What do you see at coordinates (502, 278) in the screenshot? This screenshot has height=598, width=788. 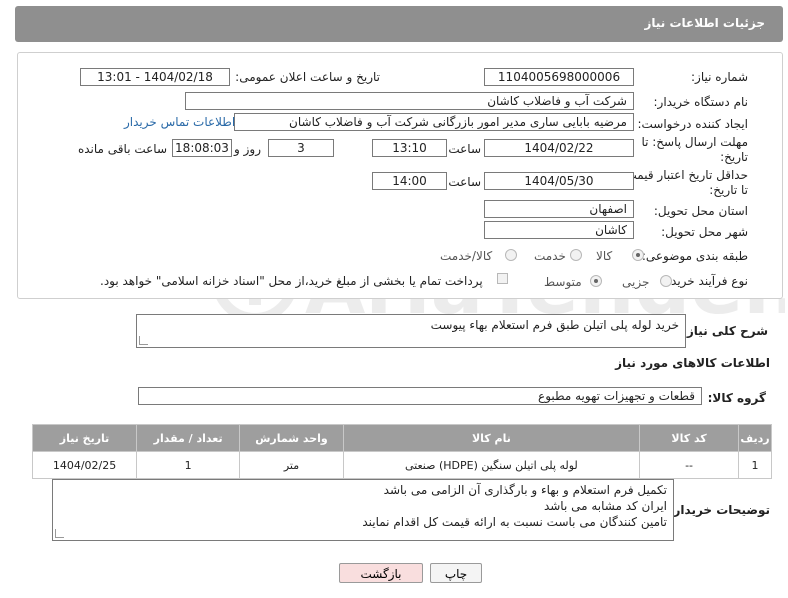 I see `treasury-checkbox` at bounding box center [502, 278].